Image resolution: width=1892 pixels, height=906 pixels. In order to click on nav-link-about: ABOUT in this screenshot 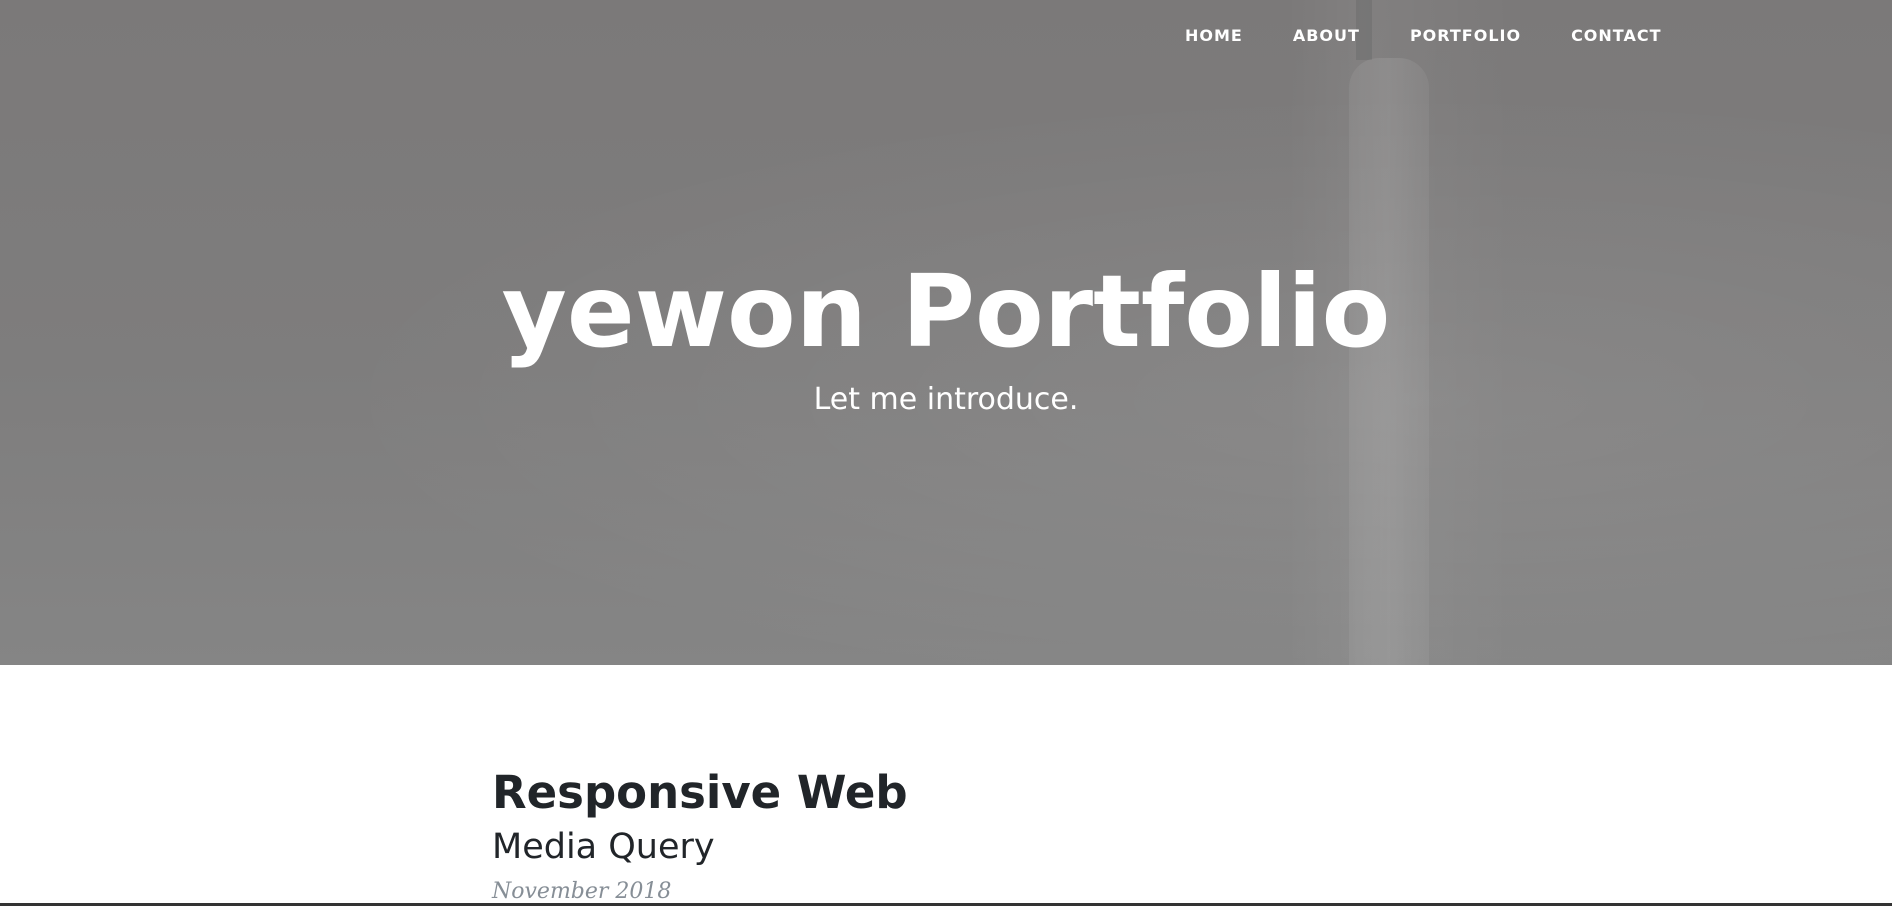, I will do `click(1326, 35)`.